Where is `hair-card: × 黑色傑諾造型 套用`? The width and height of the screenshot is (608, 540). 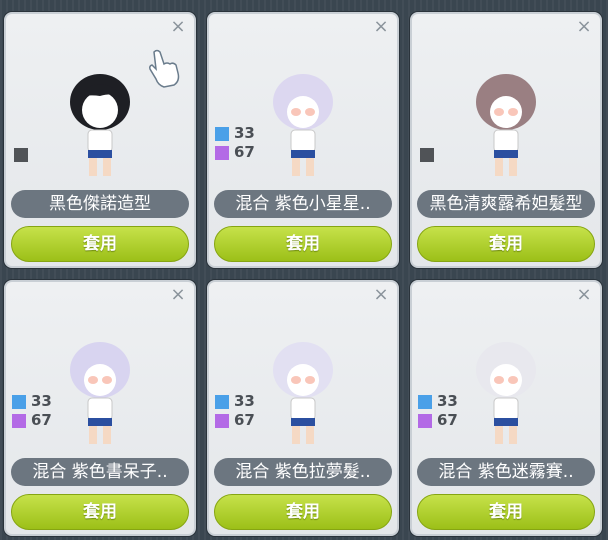
hair-card: × 黑色傑諾造型 套用 is located at coordinates (100, 140).